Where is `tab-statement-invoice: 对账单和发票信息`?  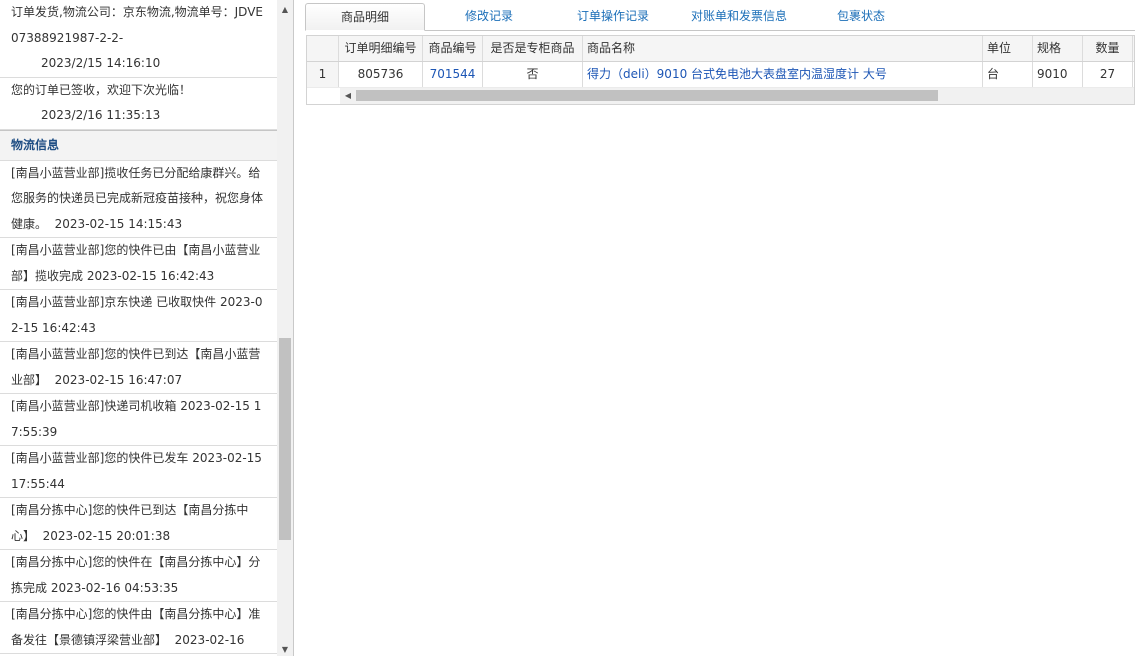 tab-statement-invoice: 对账单和发票信息 is located at coordinates (739, 16).